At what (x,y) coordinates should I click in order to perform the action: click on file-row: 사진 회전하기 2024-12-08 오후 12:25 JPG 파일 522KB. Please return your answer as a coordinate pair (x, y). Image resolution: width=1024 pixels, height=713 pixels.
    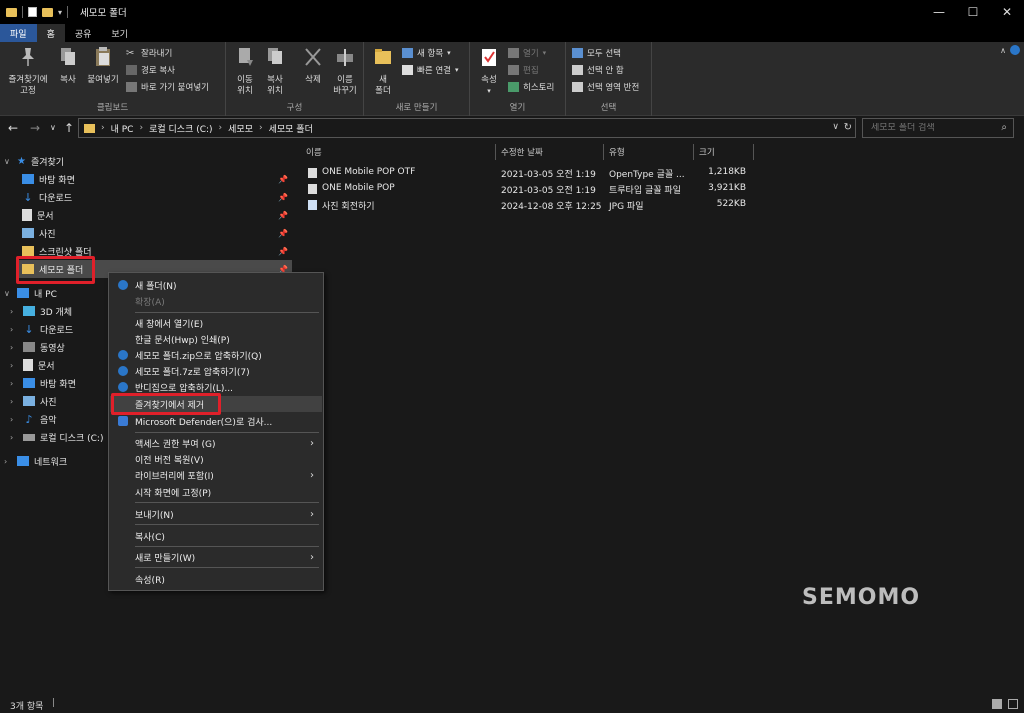
    Looking at the image, I should click on (531, 205).